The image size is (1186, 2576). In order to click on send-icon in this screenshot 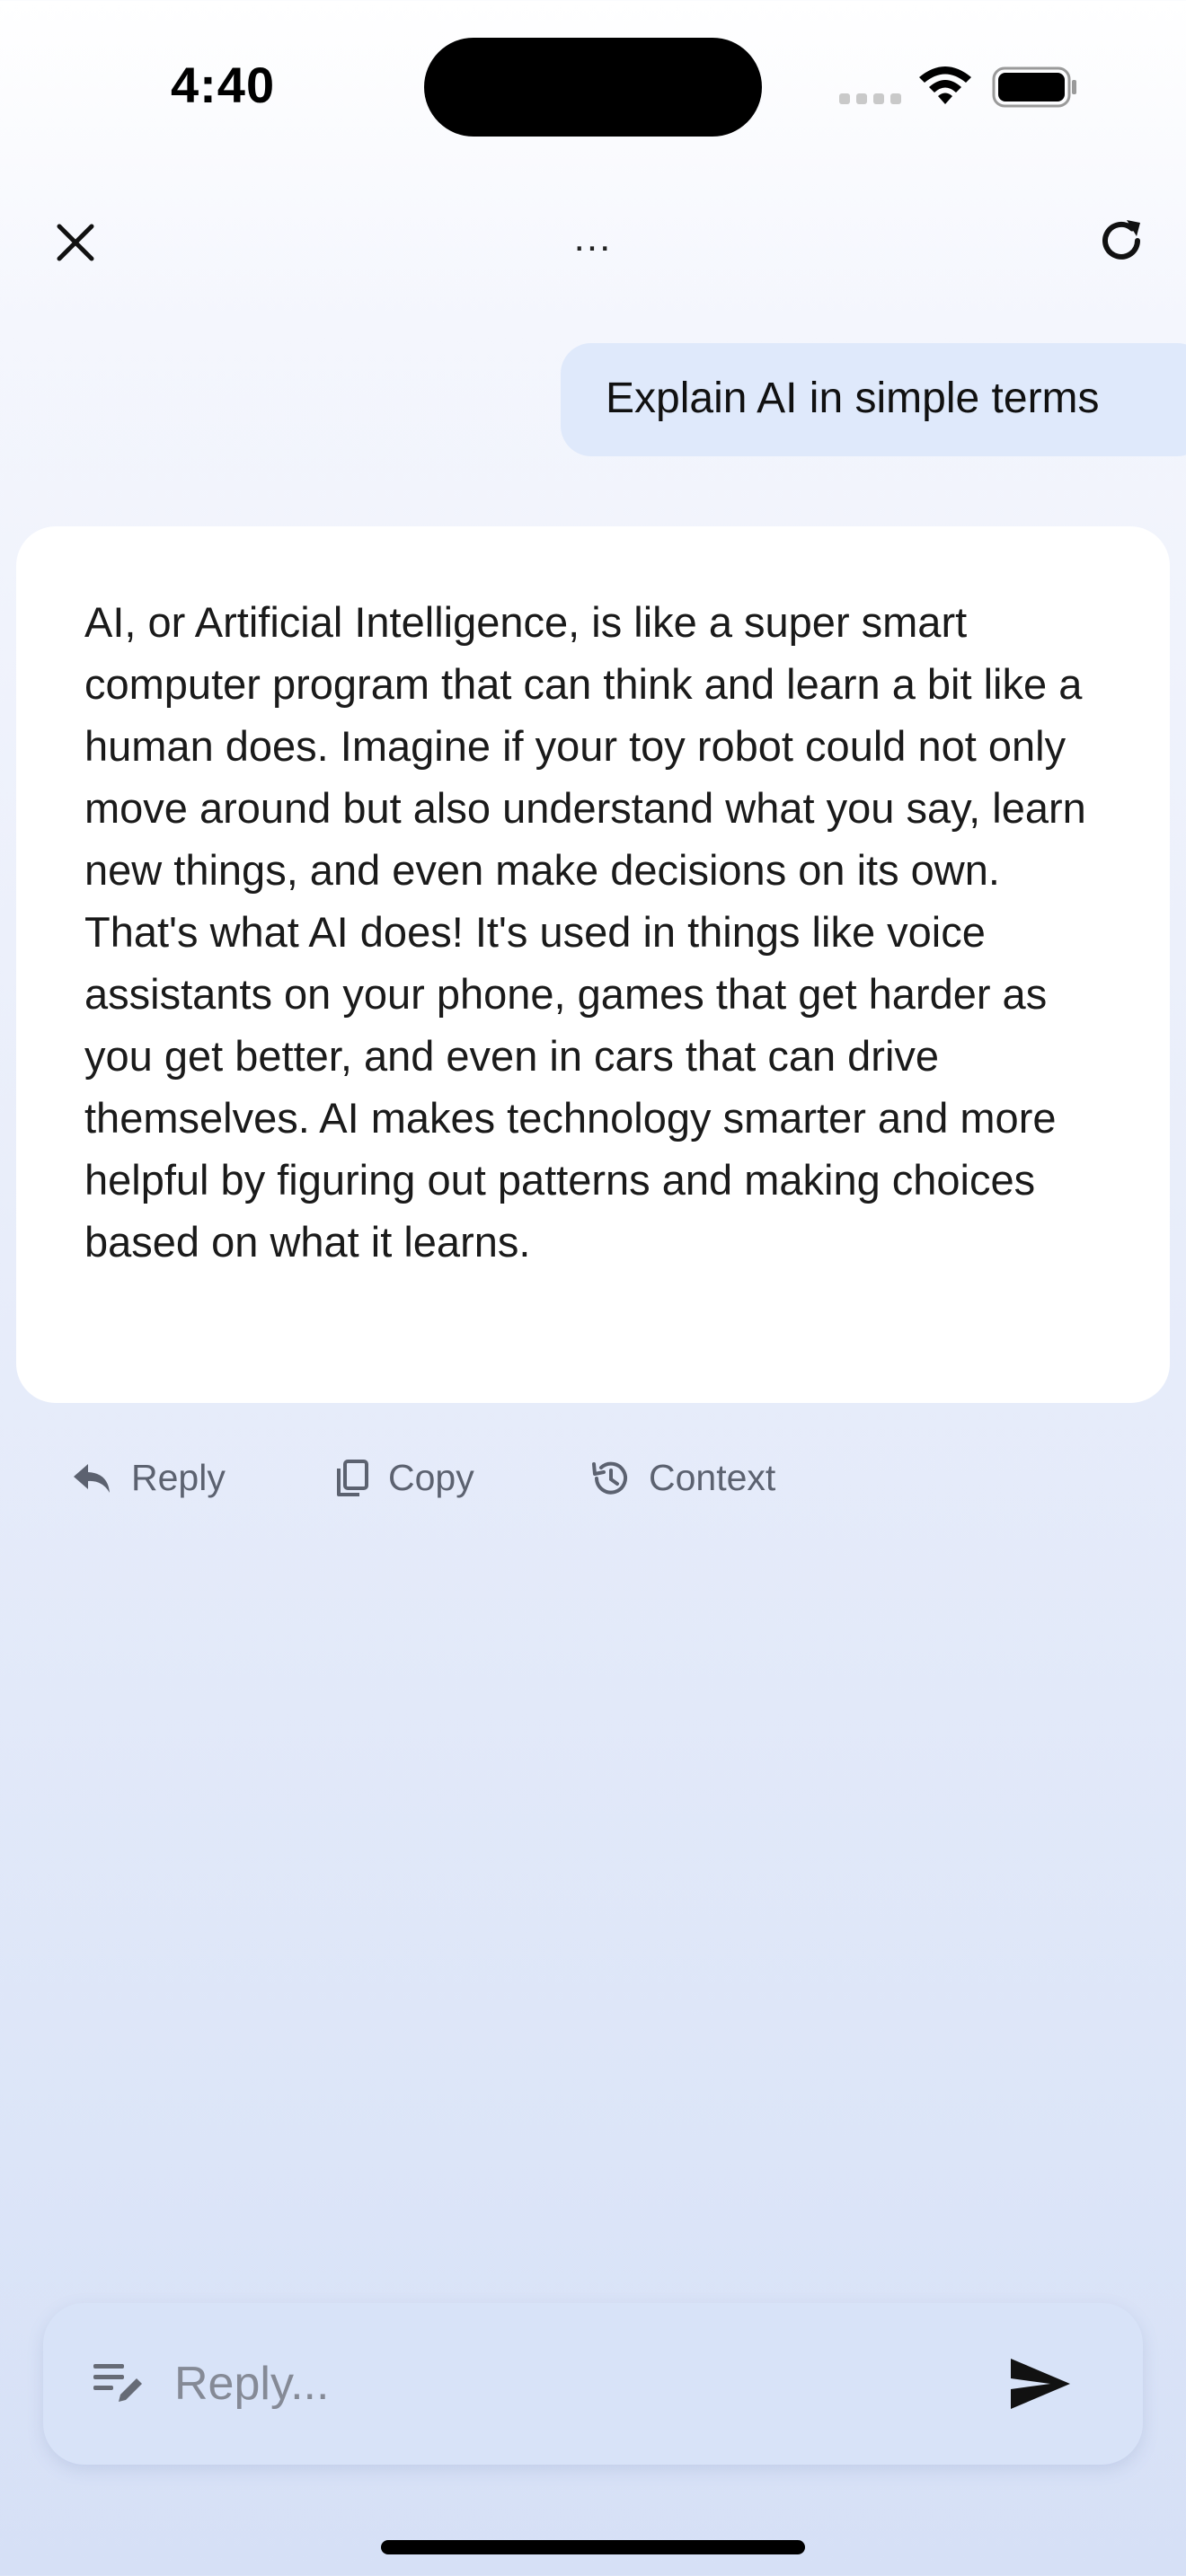, I will do `click(1040, 2384)`.